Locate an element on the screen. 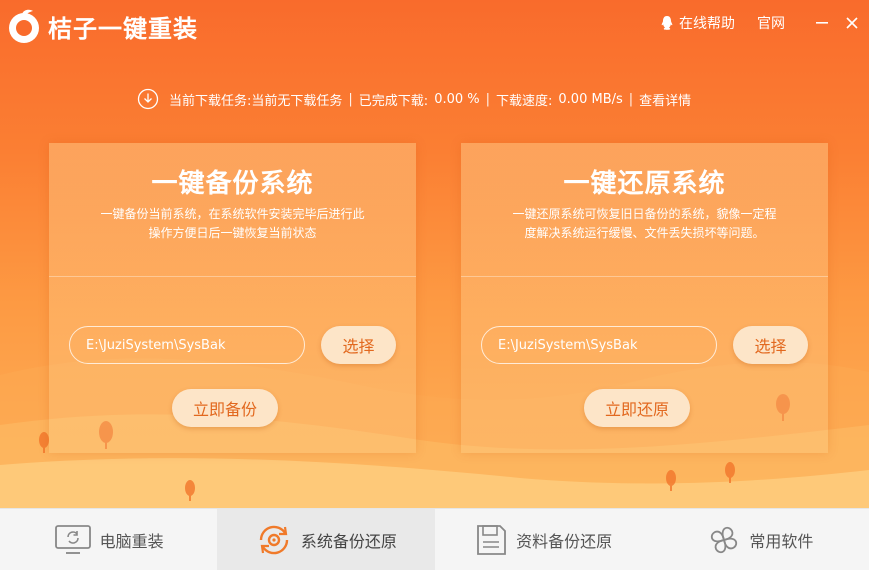 The width and height of the screenshot is (869, 570). nav-label: 资料备份还原 is located at coordinates (564, 541).